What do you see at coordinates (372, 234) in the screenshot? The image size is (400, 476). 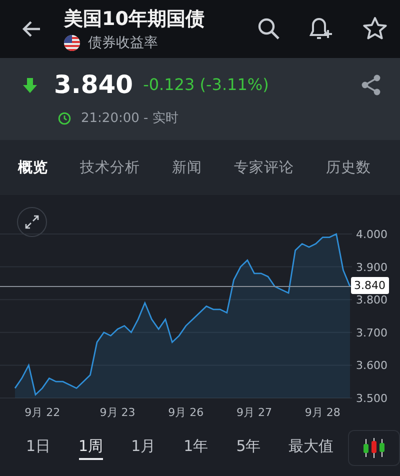 I see `axis-label: 4.000` at bounding box center [372, 234].